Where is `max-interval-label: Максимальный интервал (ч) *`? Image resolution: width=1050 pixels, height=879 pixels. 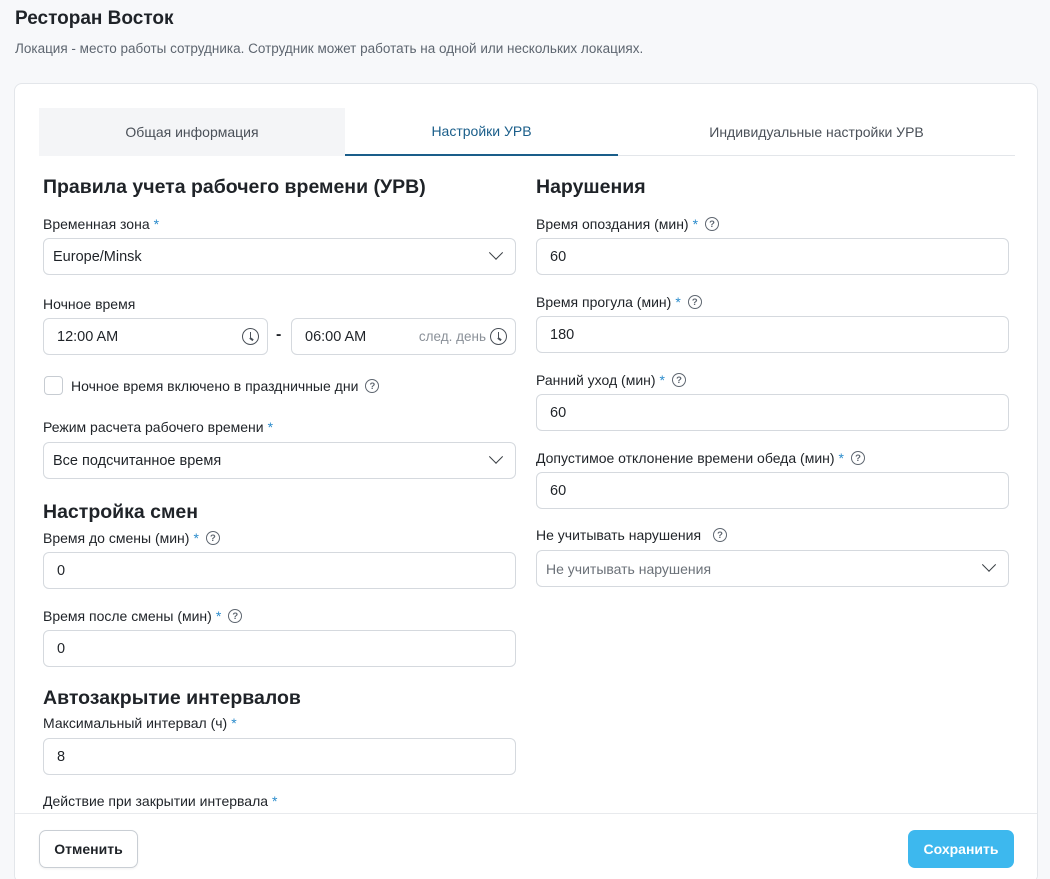
max-interval-label: Максимальный интервал (ч) * is located at coordinates (140, 723).